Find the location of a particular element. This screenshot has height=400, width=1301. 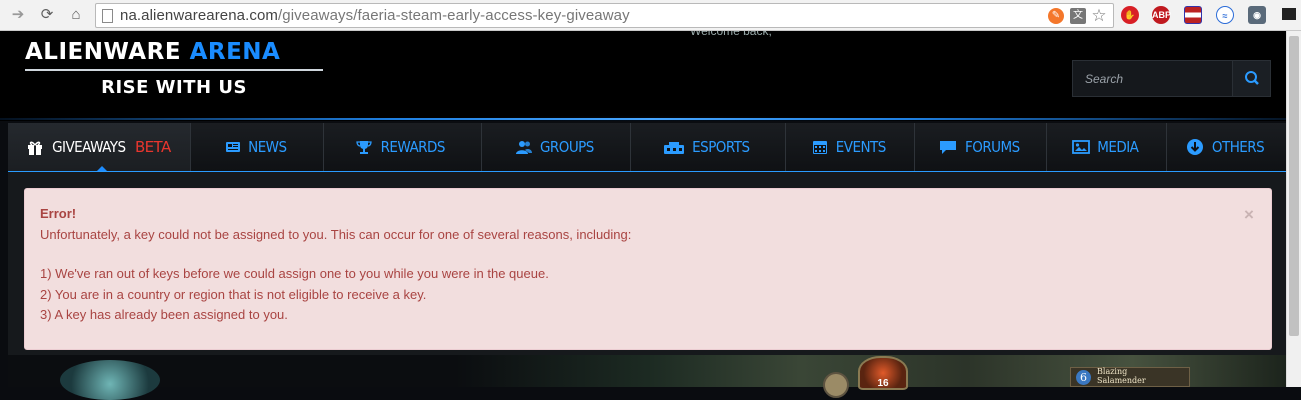

logo-divider is located at coordinates (174, 70).